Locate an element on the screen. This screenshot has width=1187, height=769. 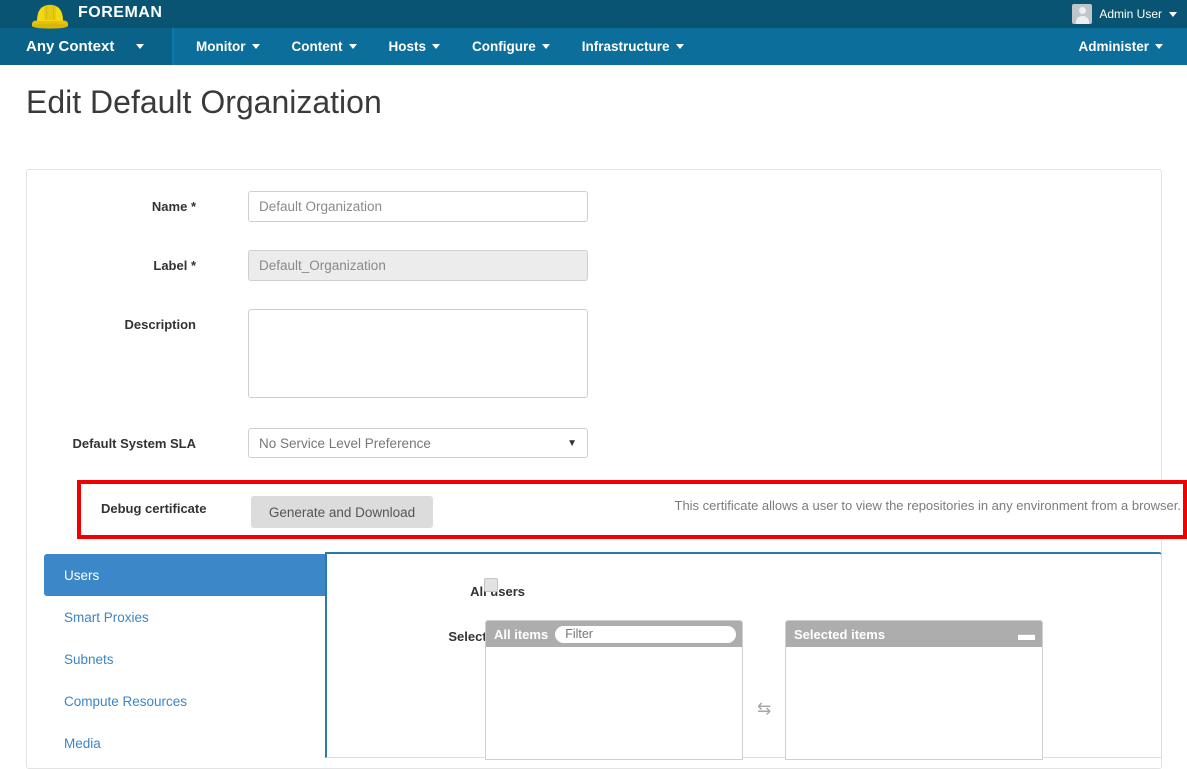
tab-label: Users is located at coordinates (82, 575).